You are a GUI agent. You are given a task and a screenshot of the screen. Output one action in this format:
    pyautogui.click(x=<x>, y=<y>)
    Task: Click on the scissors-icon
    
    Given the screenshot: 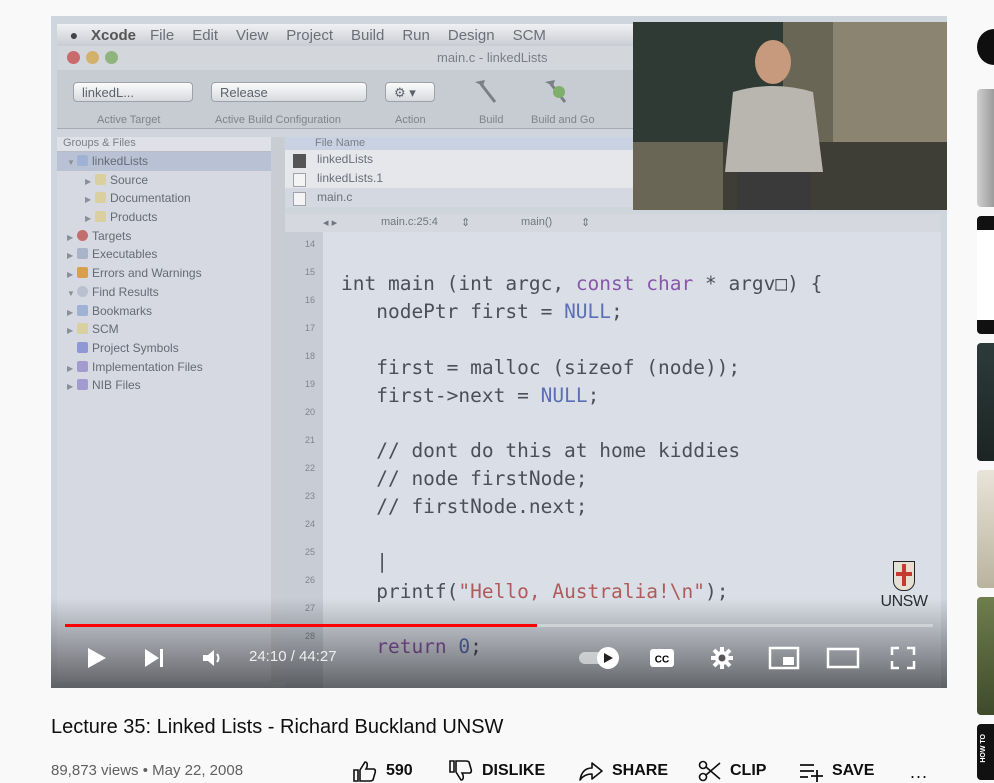 What is the action you would take?
    pyautogui.click(x=709, y=771)
    